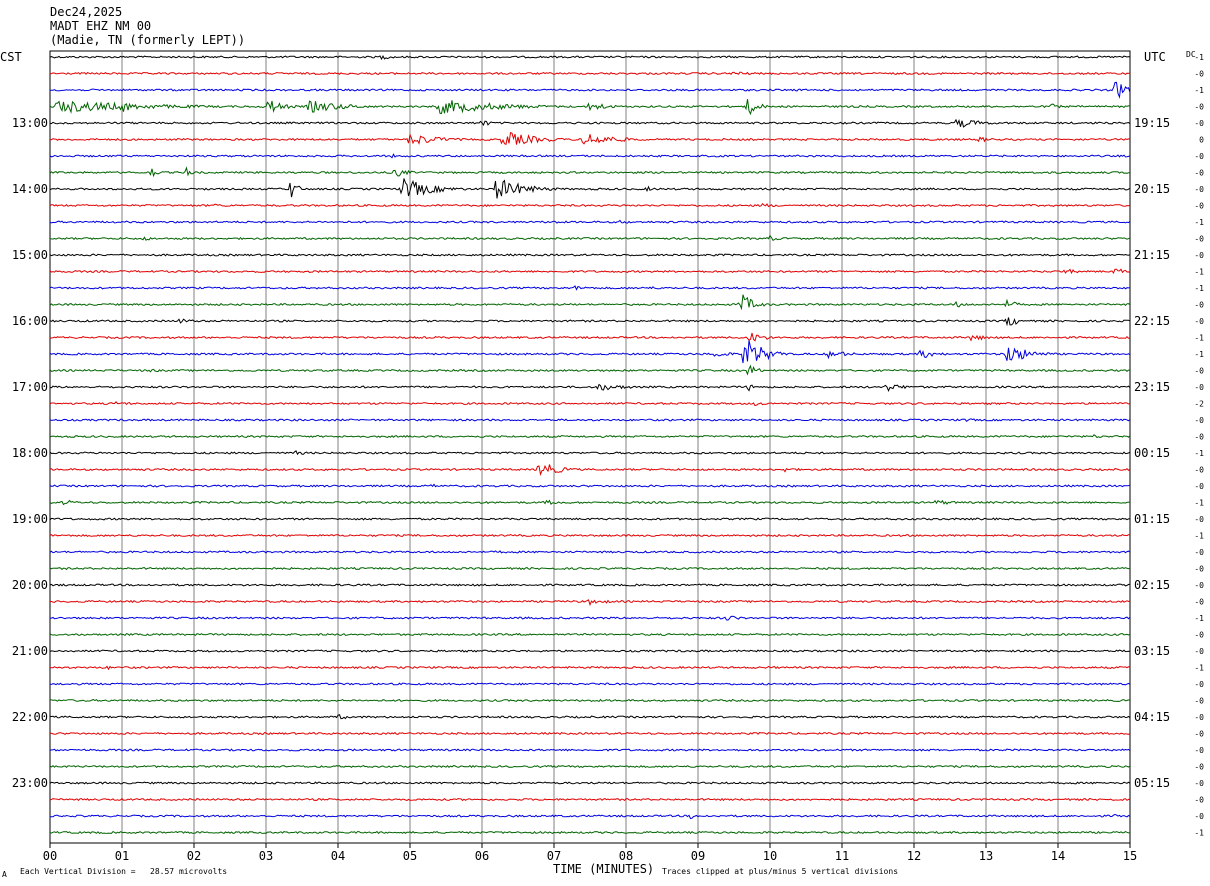  I want to click on utc-hour-label: 23:15, so click(1152, 387).